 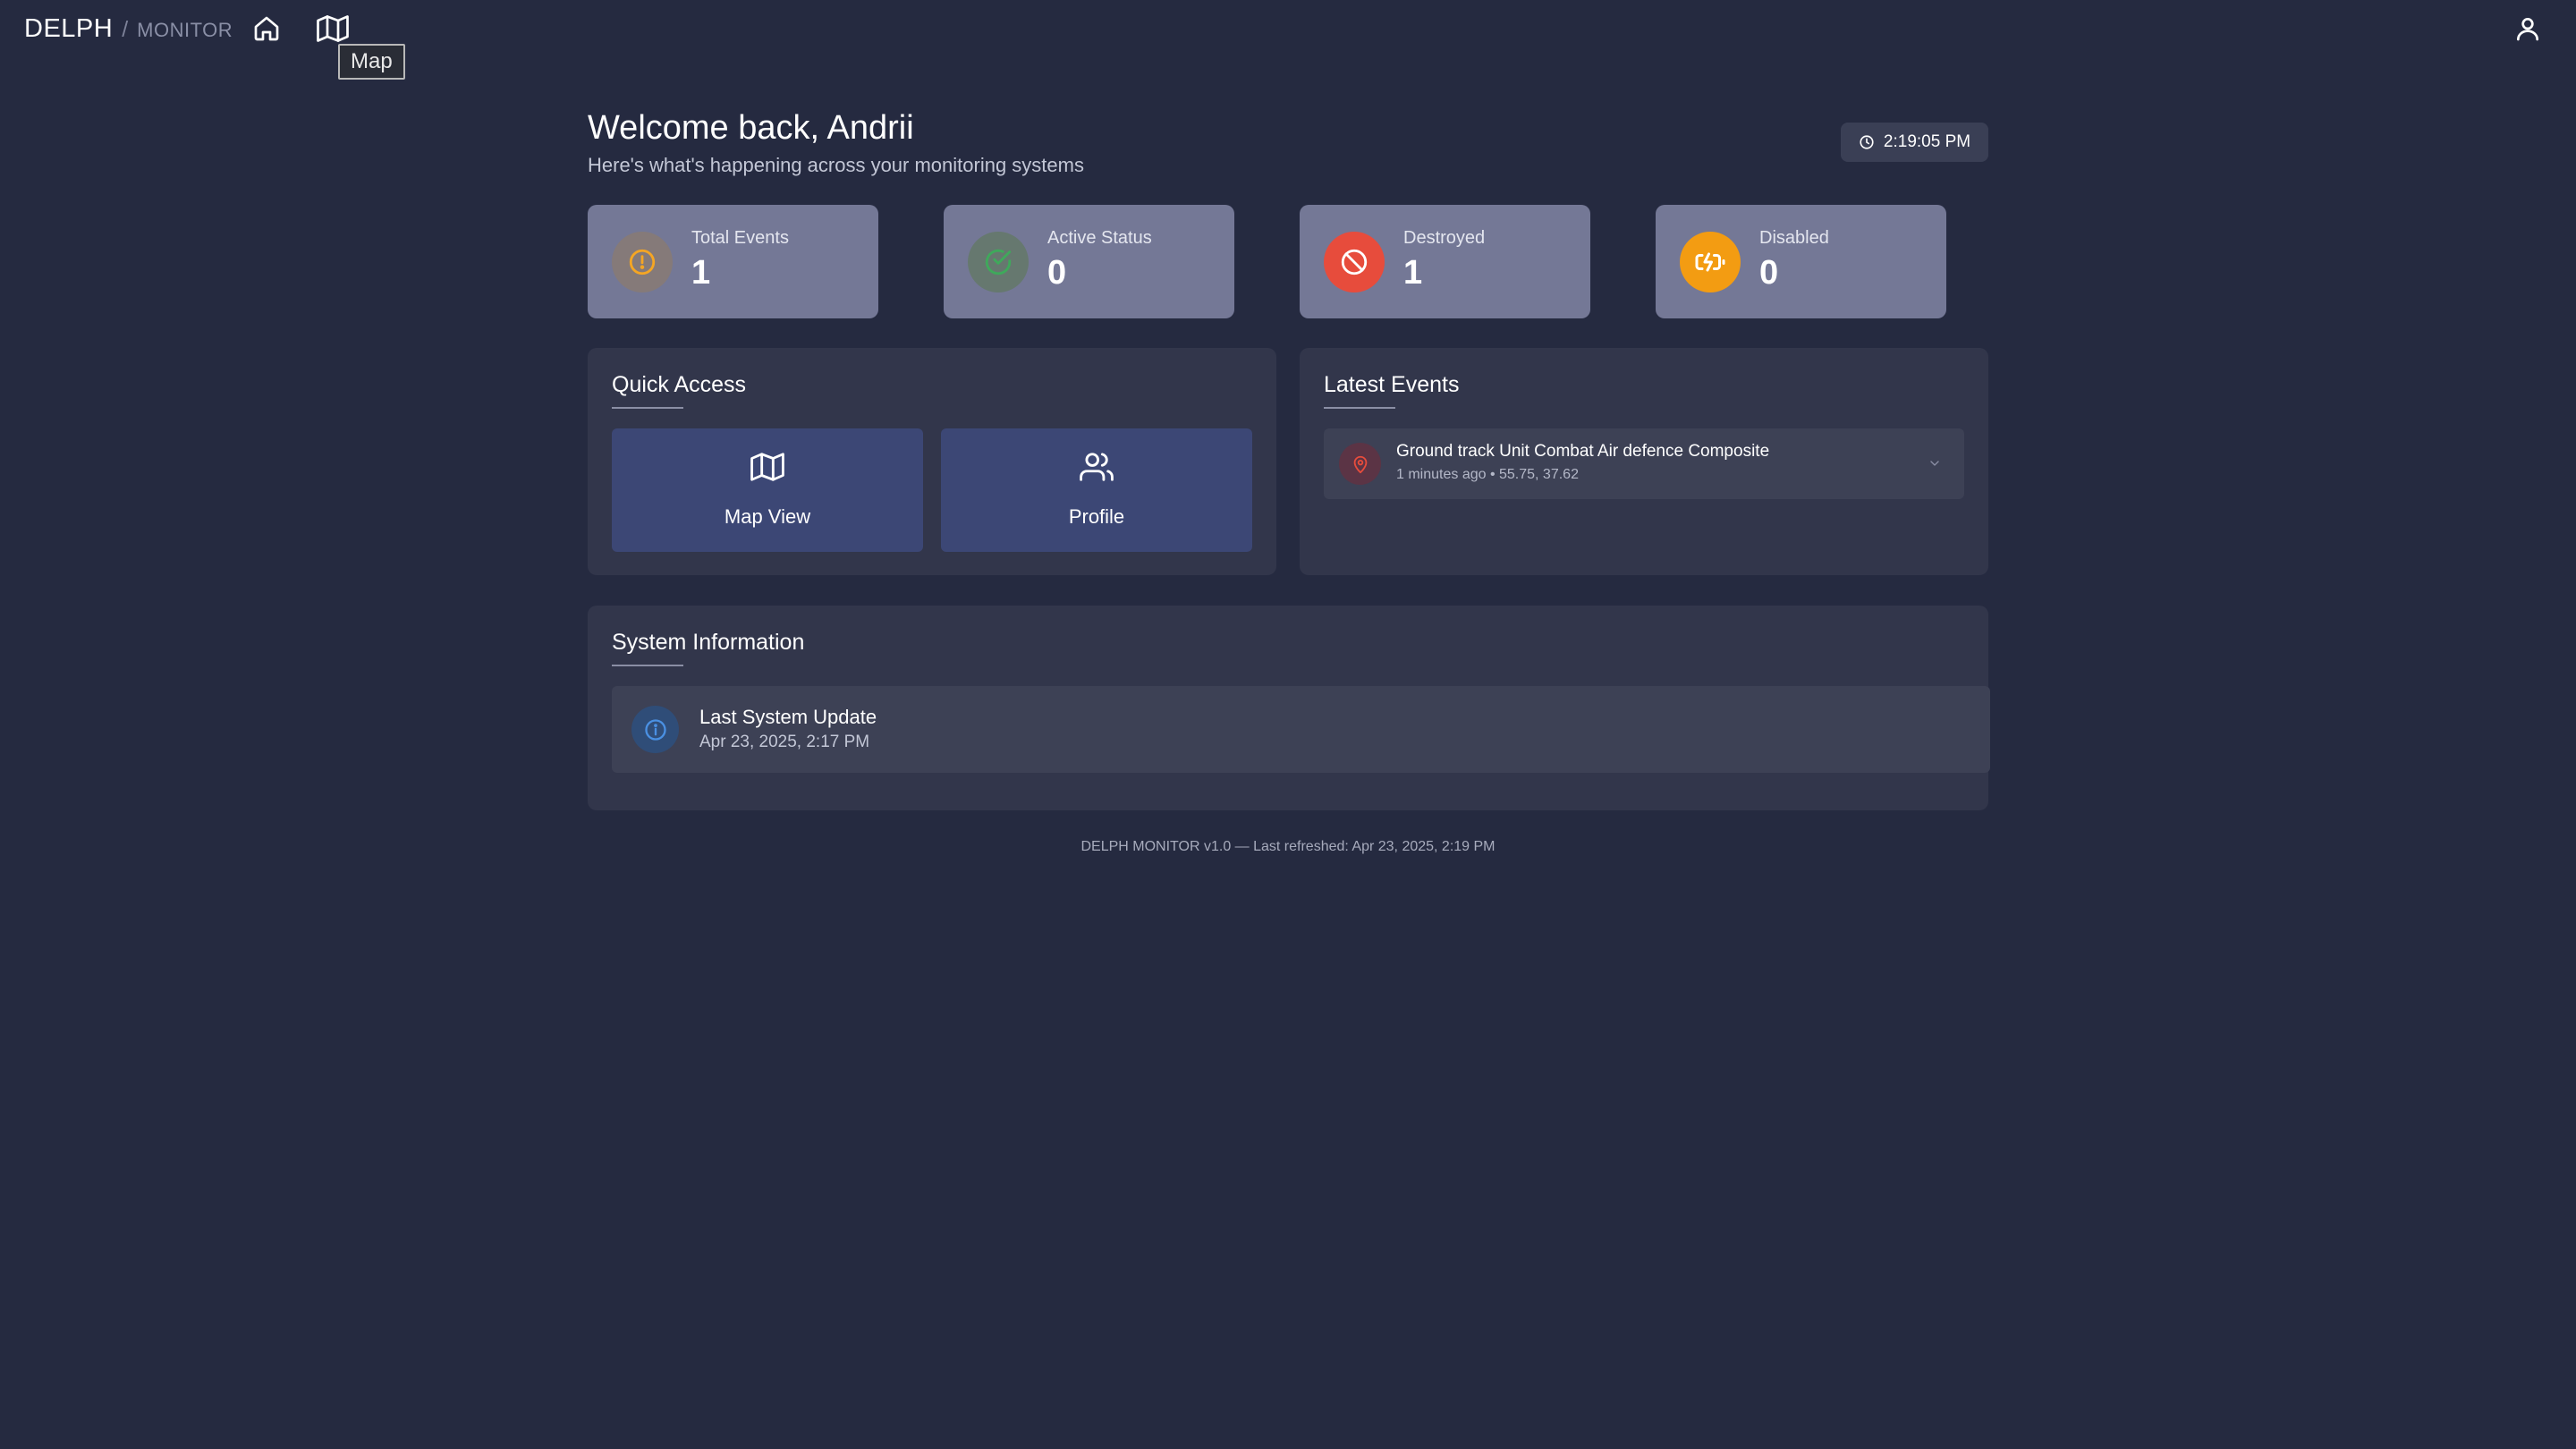 I want to click on home-icon, so click(x=266, y=28).